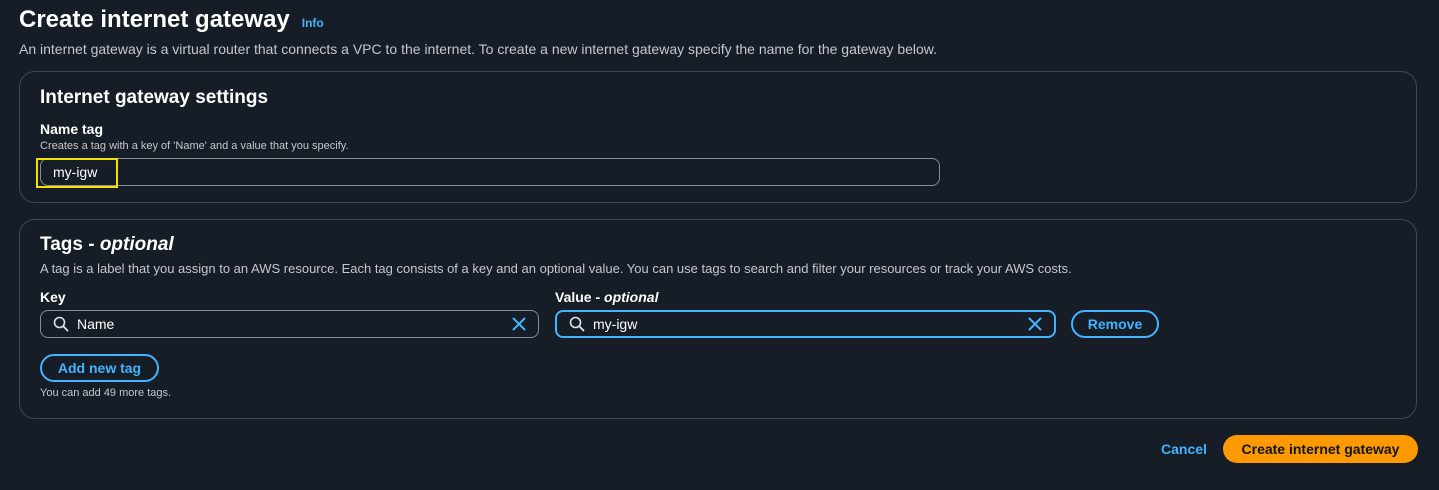 This screenshot has width=1439, height=490. I want to click on tag-key-value: Name, so click(96, 324).